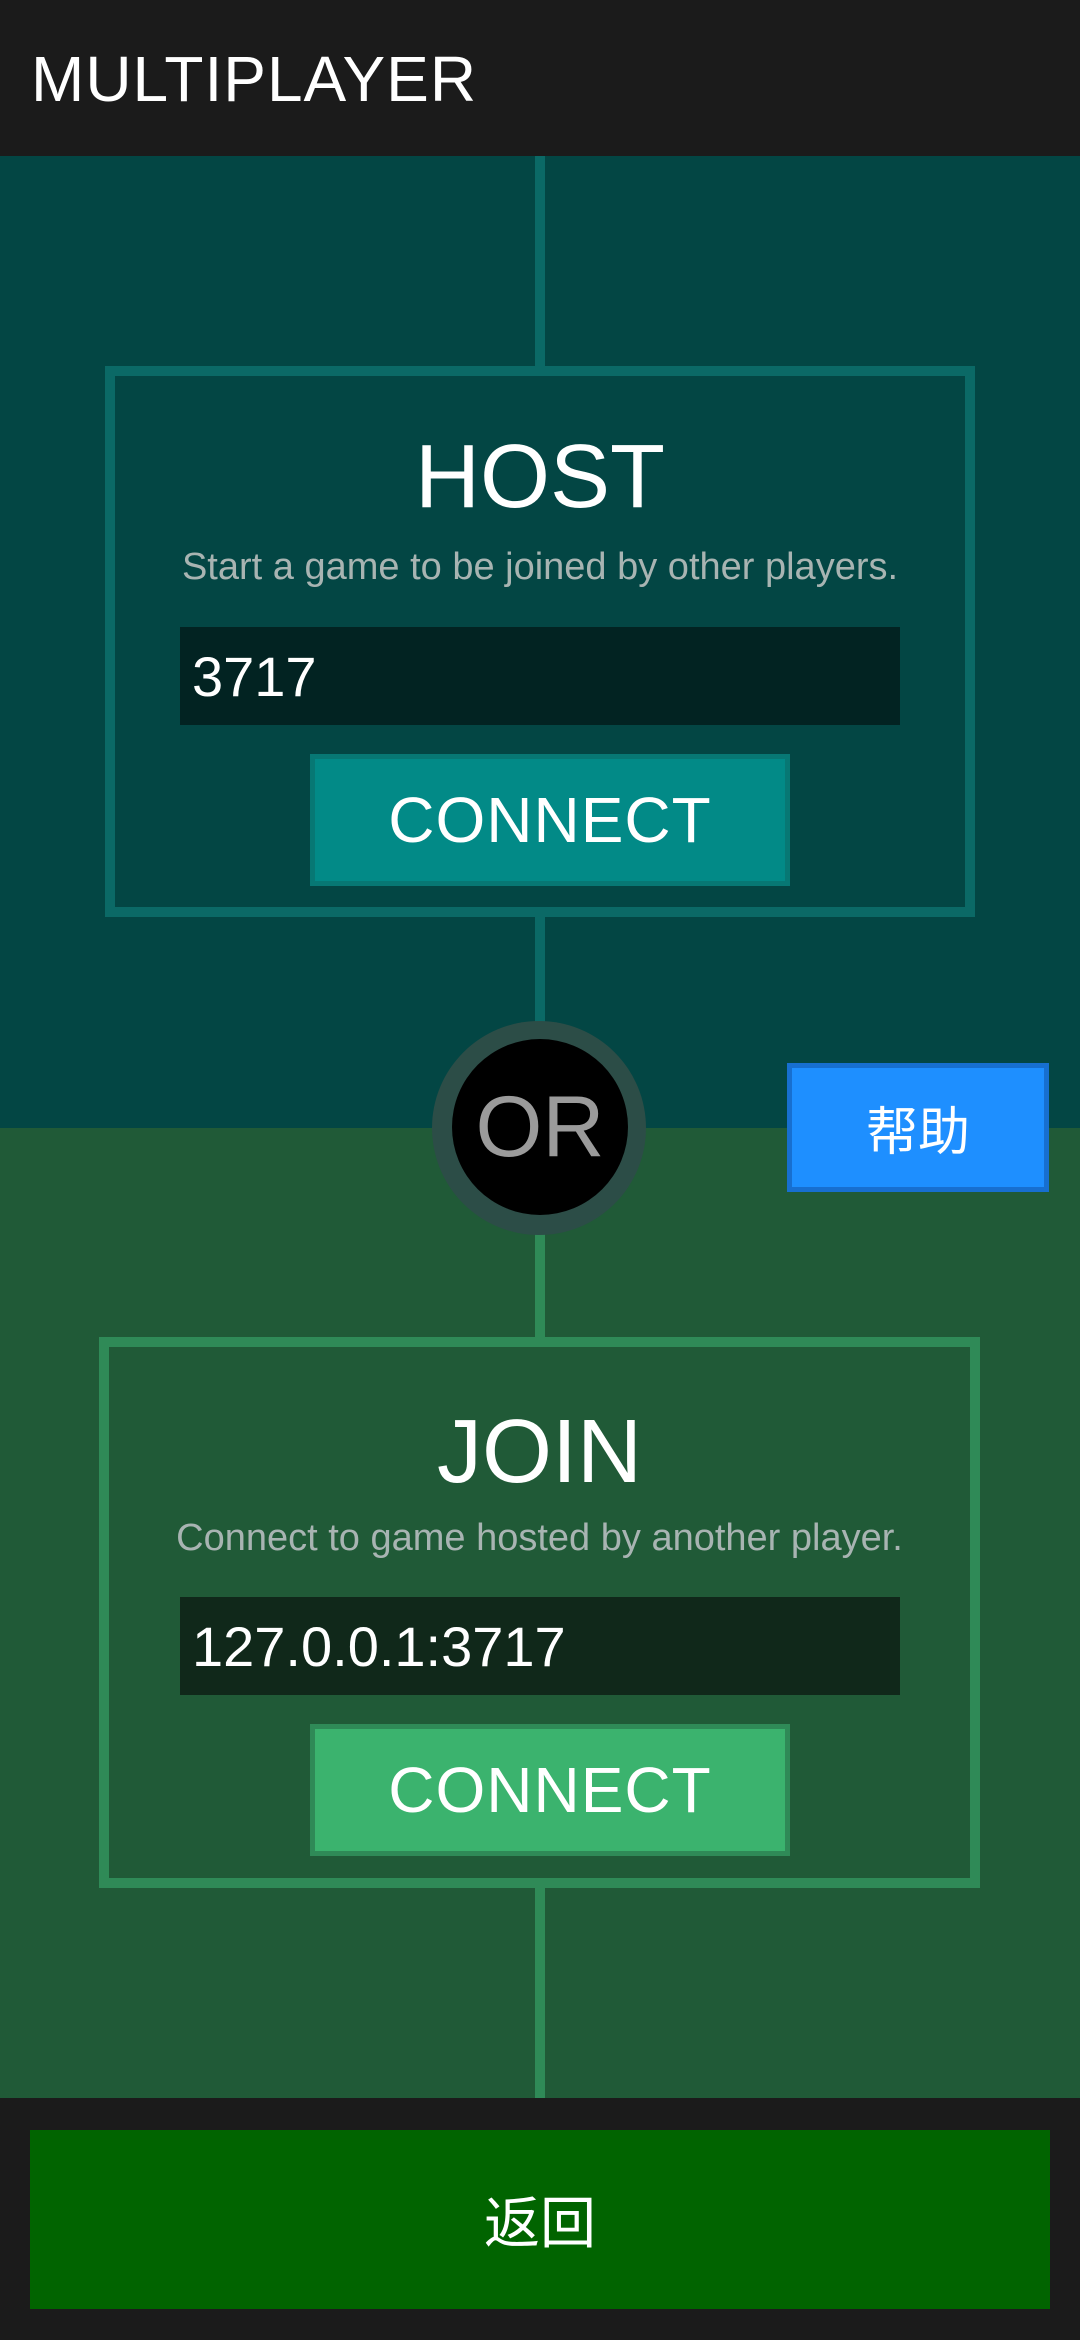  What do you see at coordinates (540, 78) in the screenshot?
I see `app-header: MULTIPLAYER` at bounding box center [540, 78].